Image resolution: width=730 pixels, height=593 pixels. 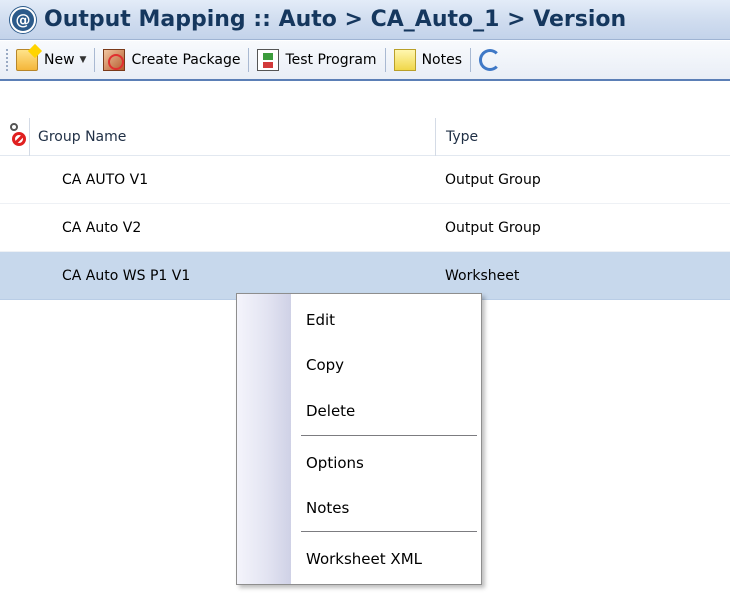 What do you see at coordinates (335, 463) in the screenshot?
I see `menu-item-options: Options` at bounding box center [335, 463].